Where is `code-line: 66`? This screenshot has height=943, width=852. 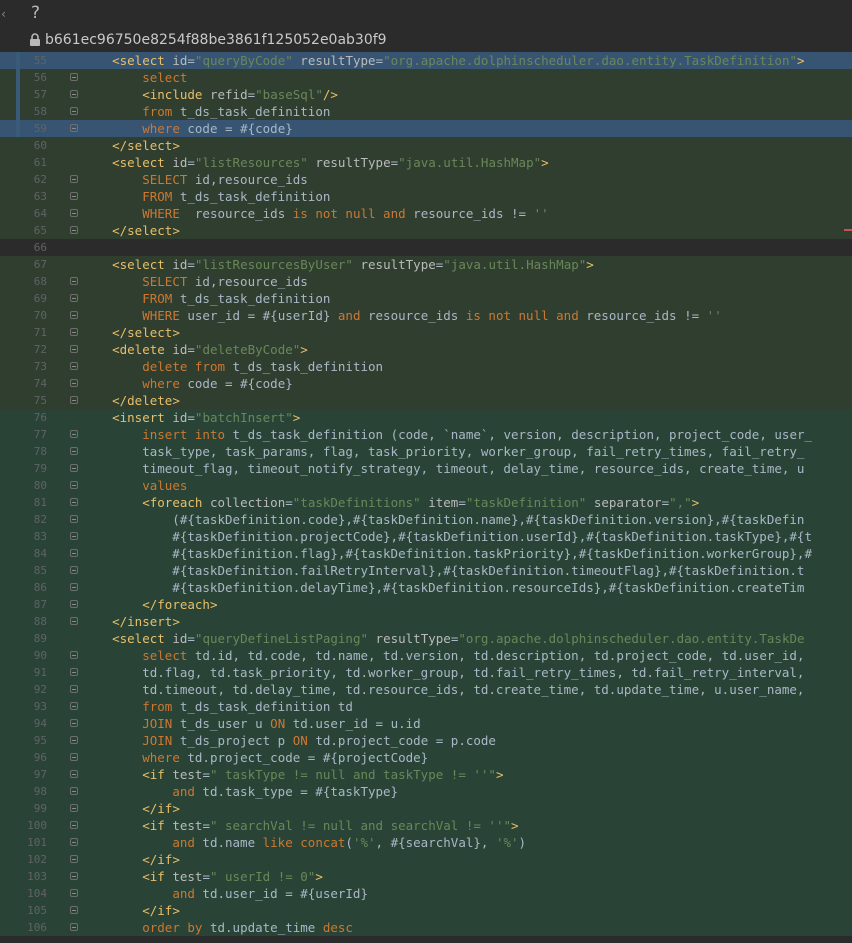 code-line: 66 is located at coordinates (426, 247).